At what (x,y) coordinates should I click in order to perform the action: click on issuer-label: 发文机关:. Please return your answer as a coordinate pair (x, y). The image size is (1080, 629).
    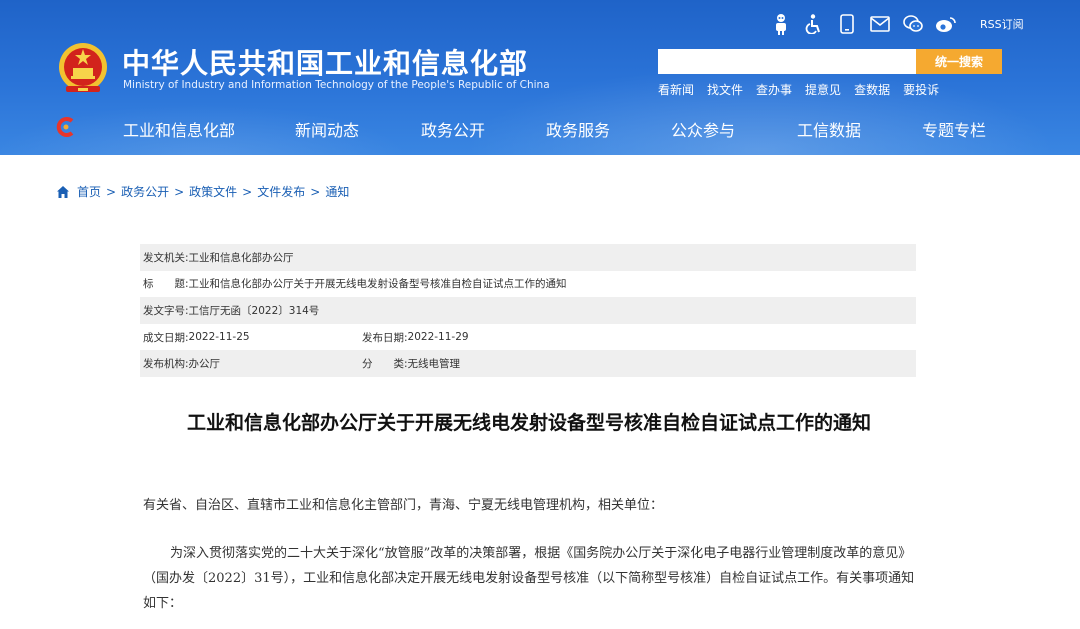
    Looking at the image, I should click on (166, 257).